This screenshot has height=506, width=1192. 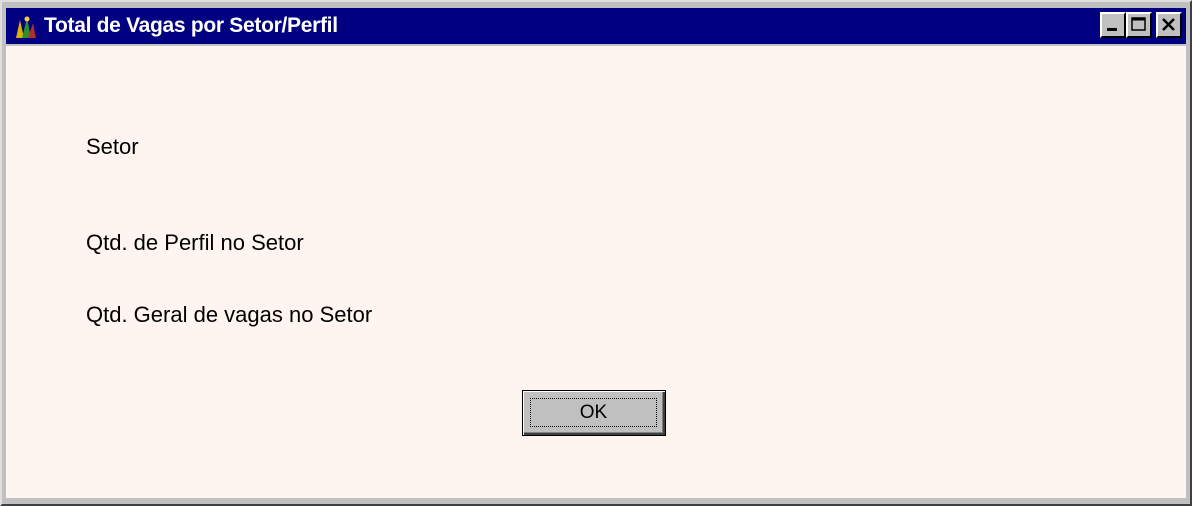 I want to click on ok-button-label: OK, so click(x=593, y=412).